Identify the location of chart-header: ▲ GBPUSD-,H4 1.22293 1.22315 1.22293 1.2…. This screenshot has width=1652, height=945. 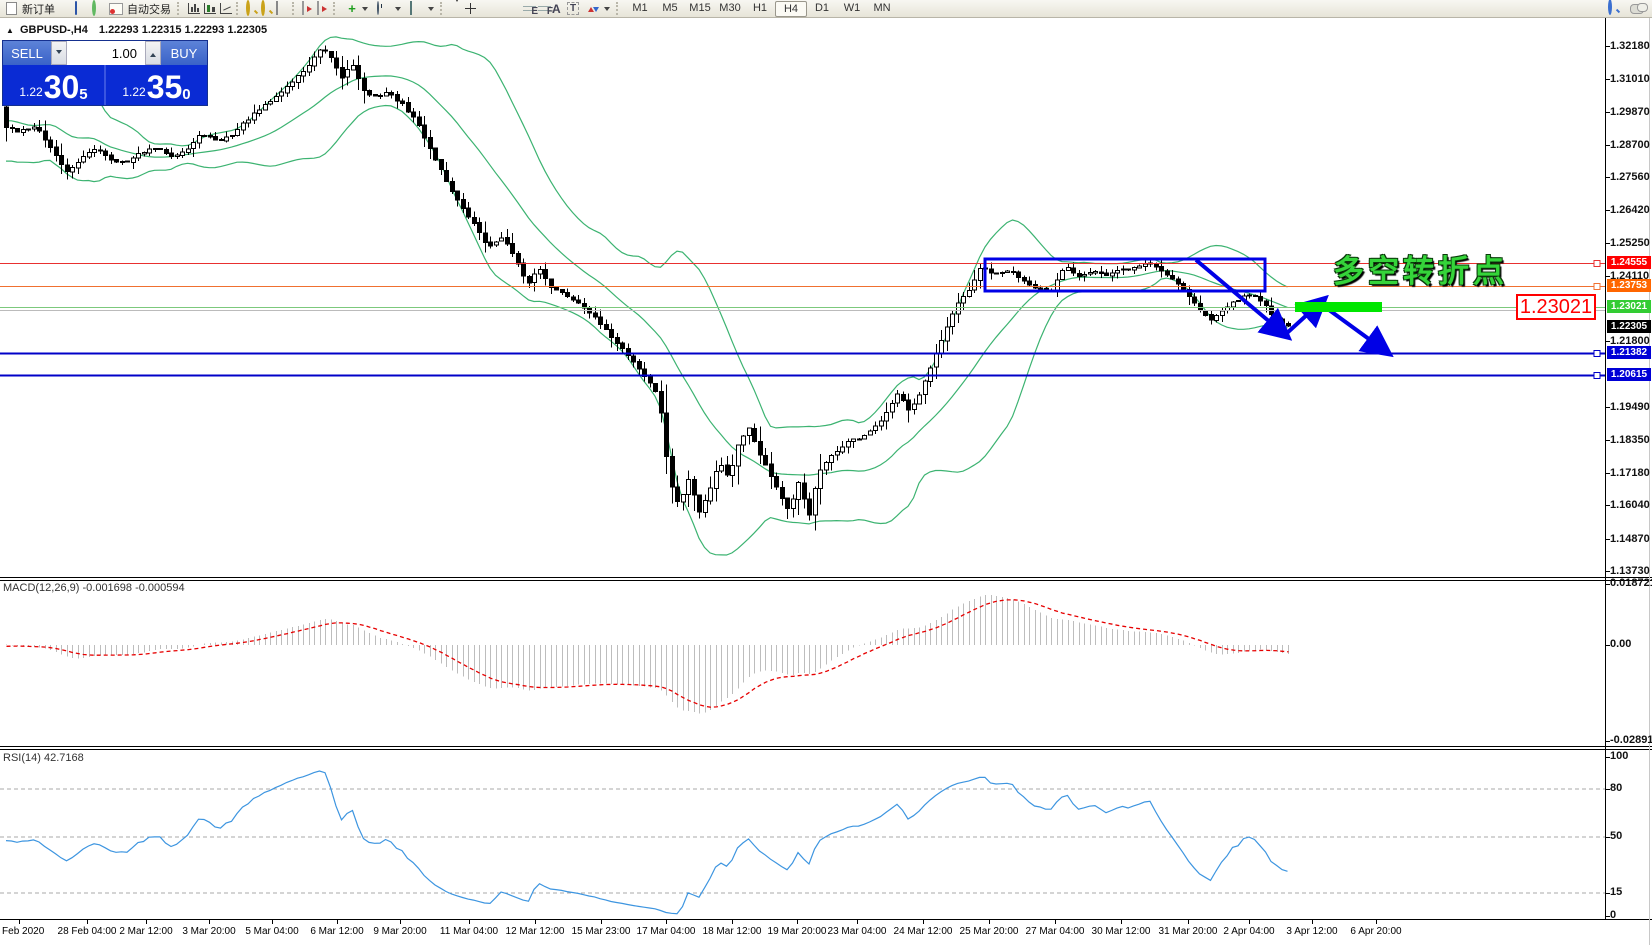
(136, 30).